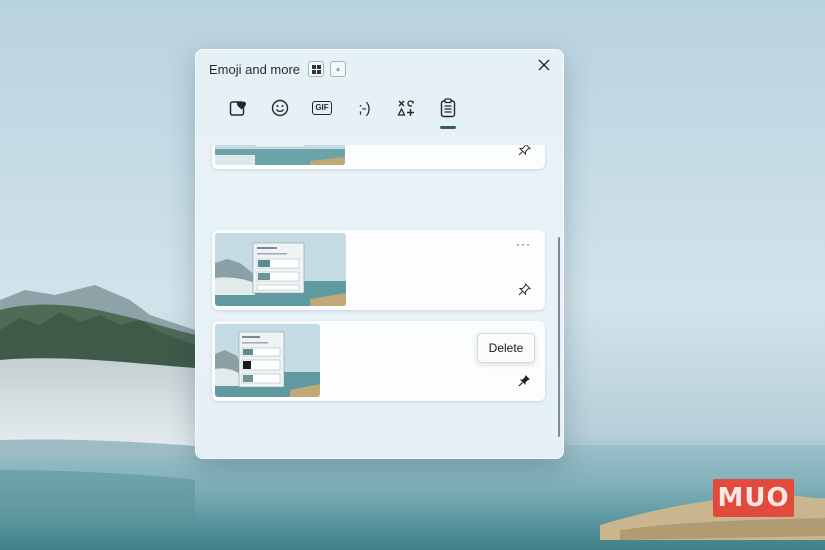  What do you see at coordinates (506, 348) in the screenshot?
I see `delete-tooltip: Delete` at bounding box center [506, 348].